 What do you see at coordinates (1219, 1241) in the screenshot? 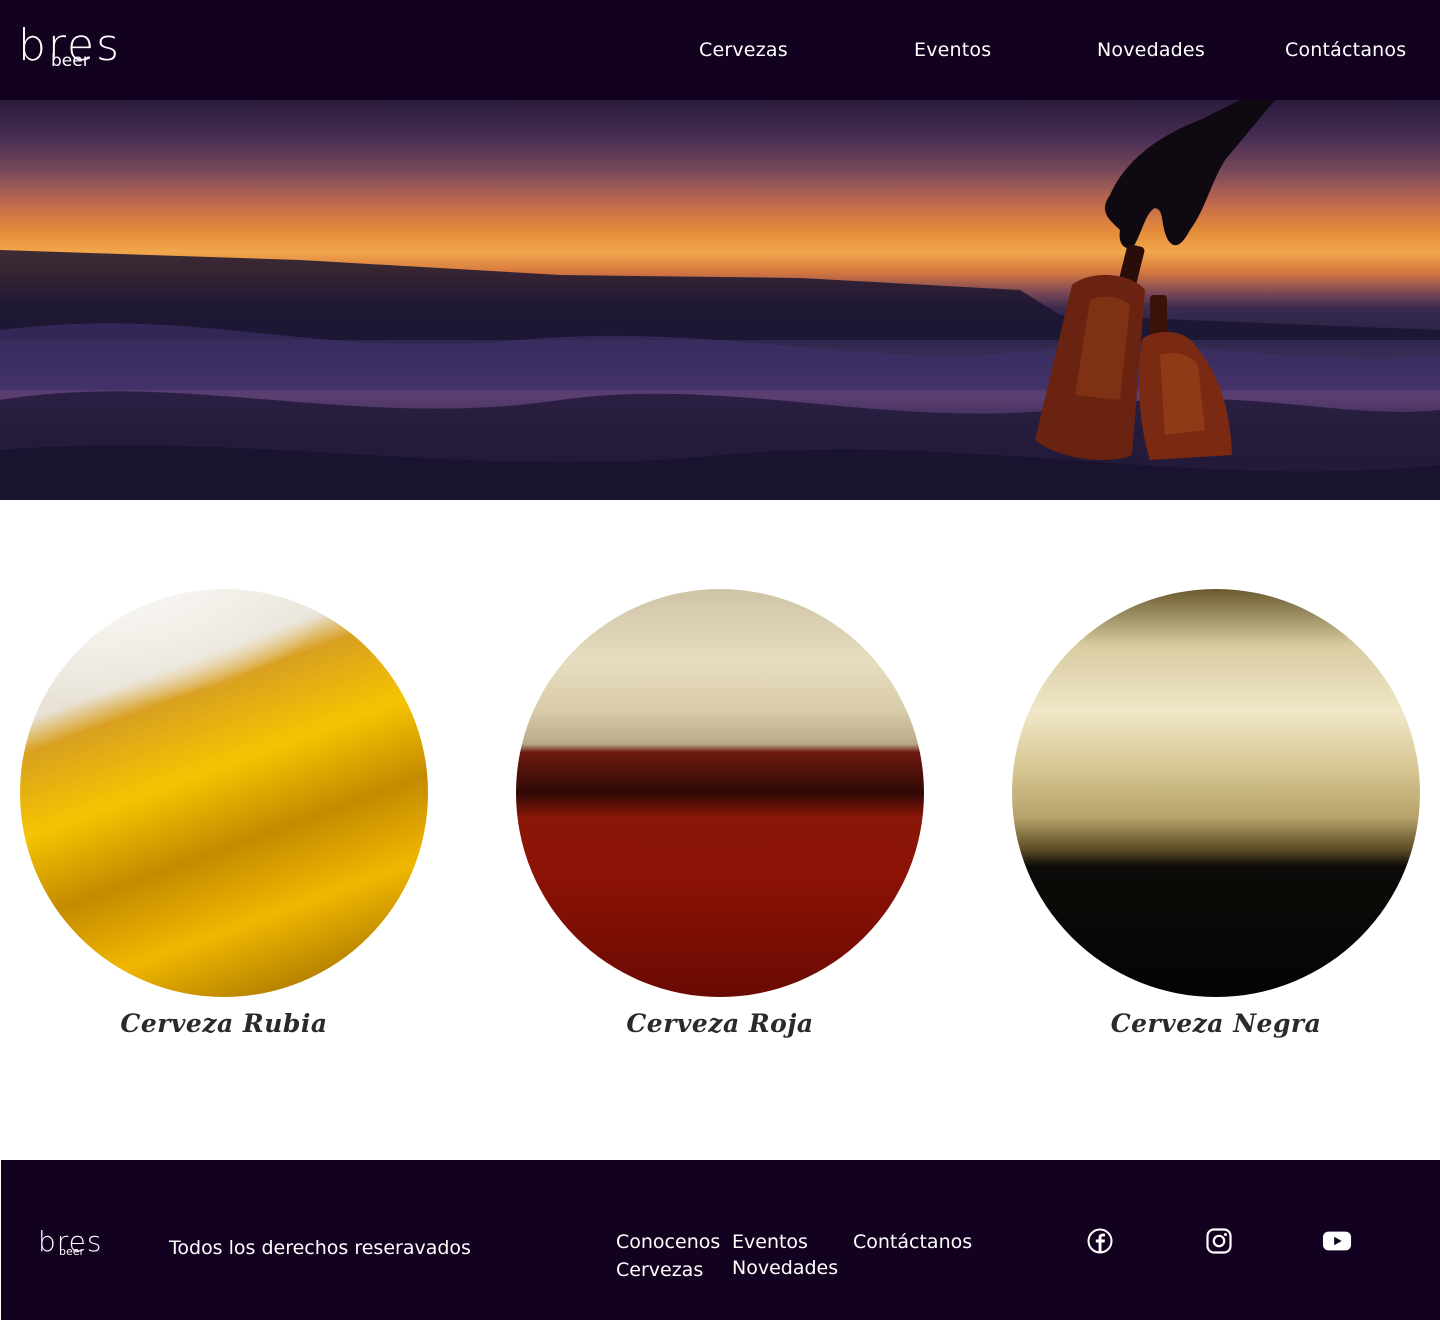
I see `instagram-icon` at bounding box center [1219, 1241].